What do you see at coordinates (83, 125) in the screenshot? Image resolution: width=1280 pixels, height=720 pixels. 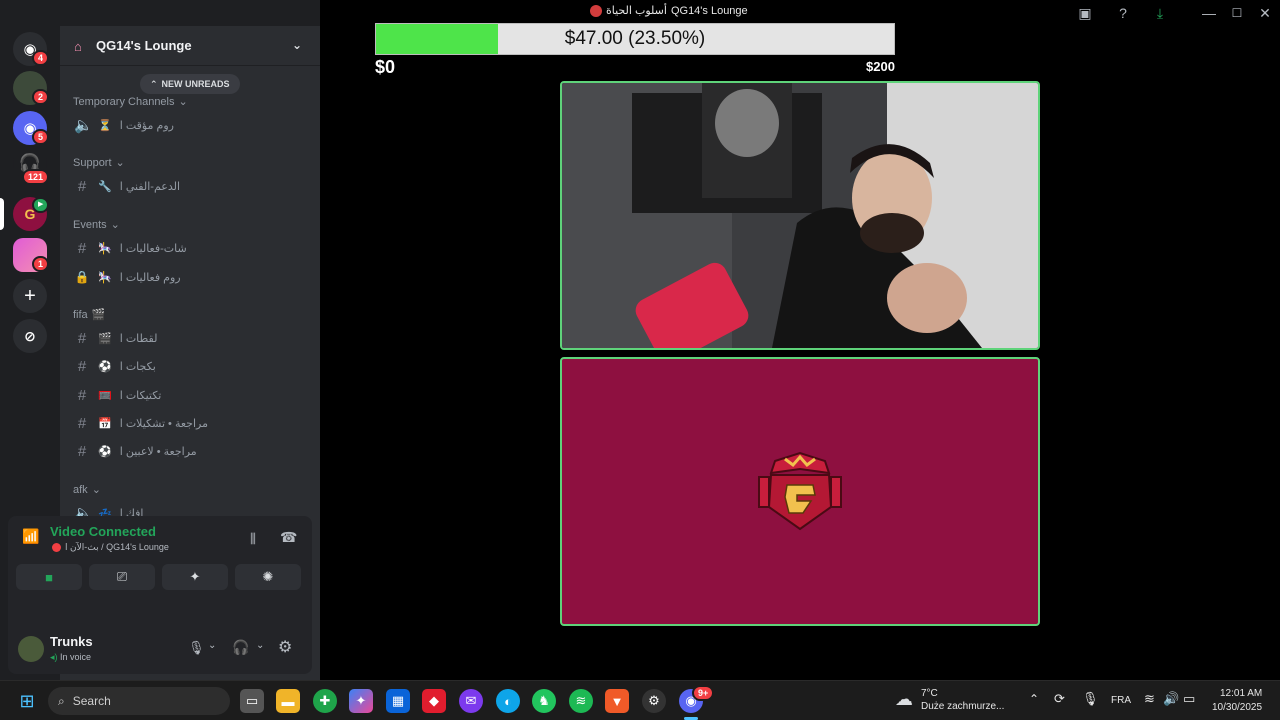 I see `speaker-icon: 🔈` at bounding box center [83, 125].